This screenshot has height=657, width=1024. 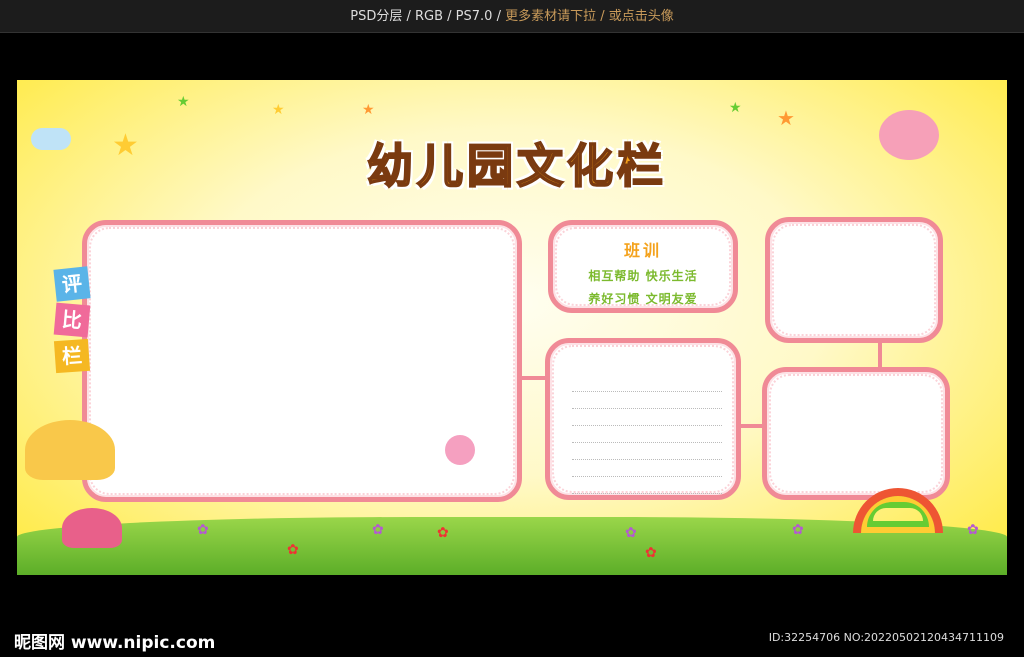 I want to click on writing-lines, so click(x=647, y=434).